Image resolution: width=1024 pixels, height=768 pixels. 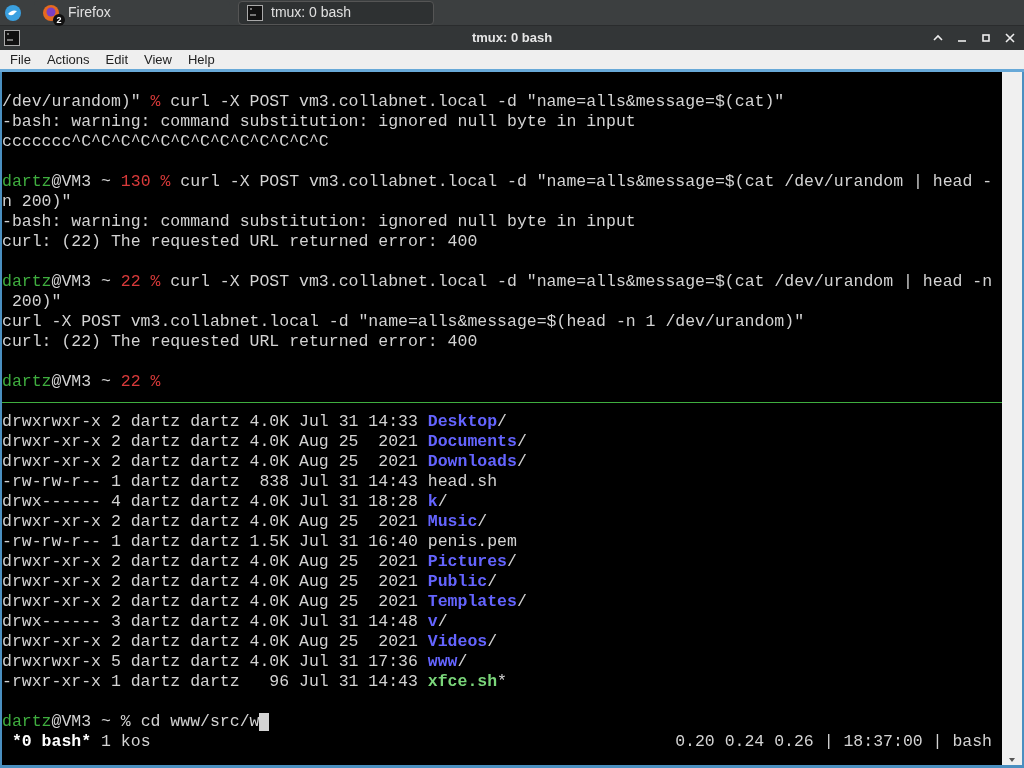 What do you see at coordinates (986, 38) in the screenshot?
I see `maximize-icon` at bounding box center [986, 38].